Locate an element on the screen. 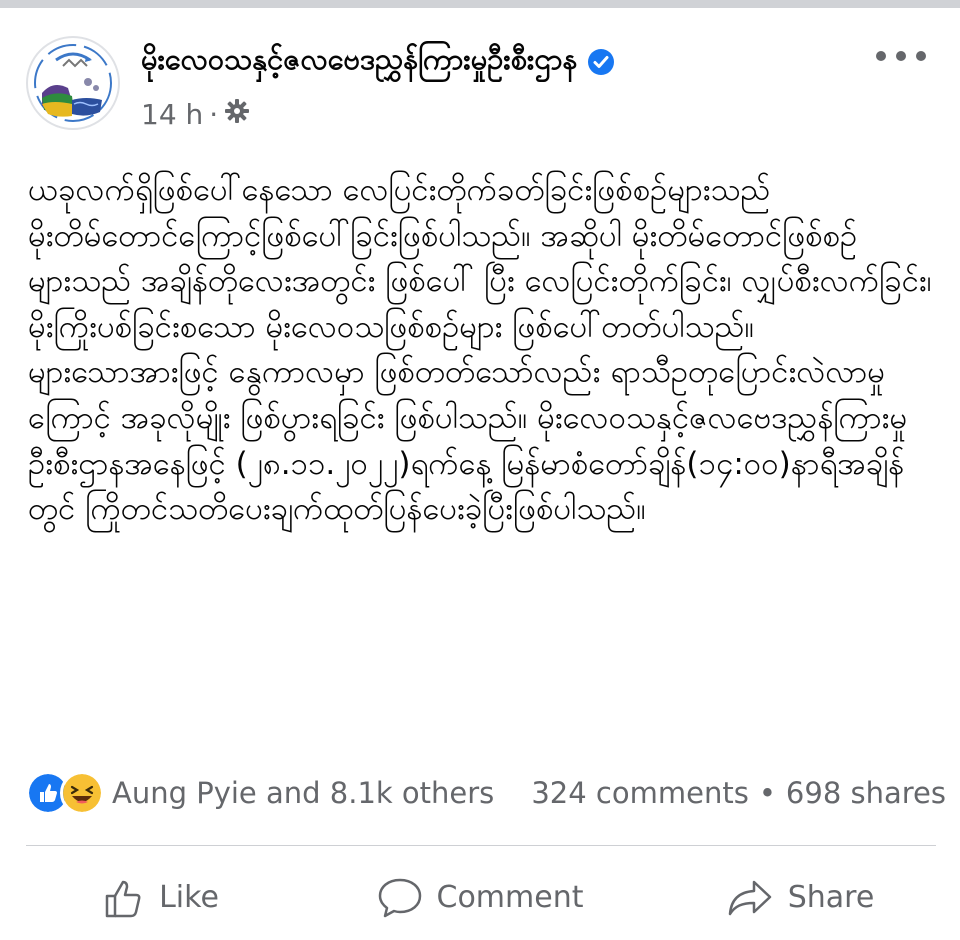 This screenshot has height=940, width=960. share-button-label: Share is located at coordinates (831, 897).